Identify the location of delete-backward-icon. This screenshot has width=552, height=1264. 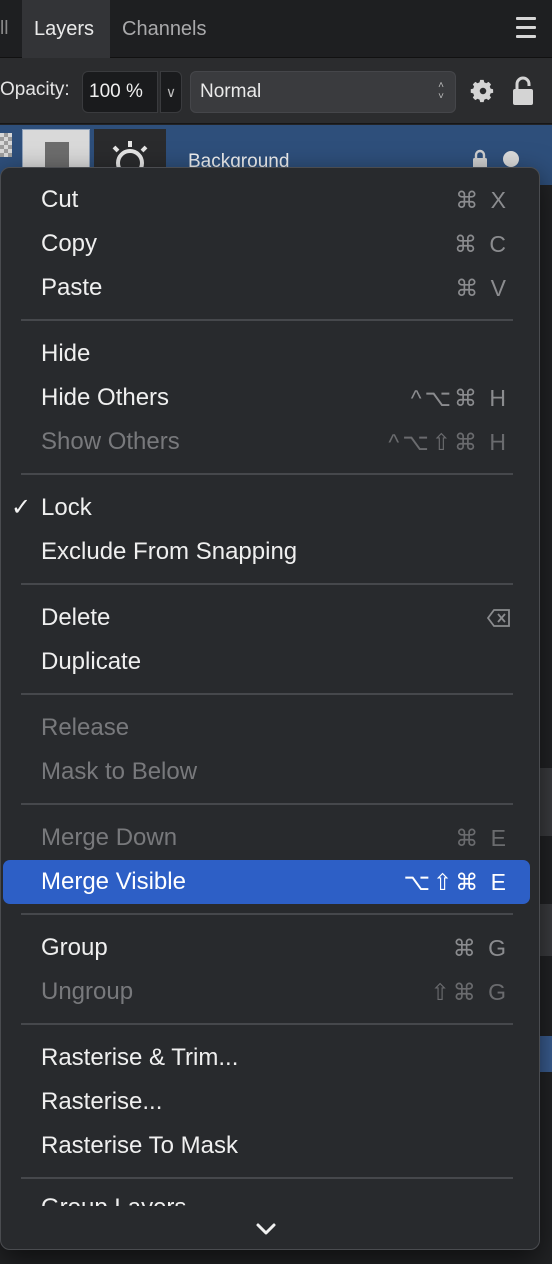
(498, 618).